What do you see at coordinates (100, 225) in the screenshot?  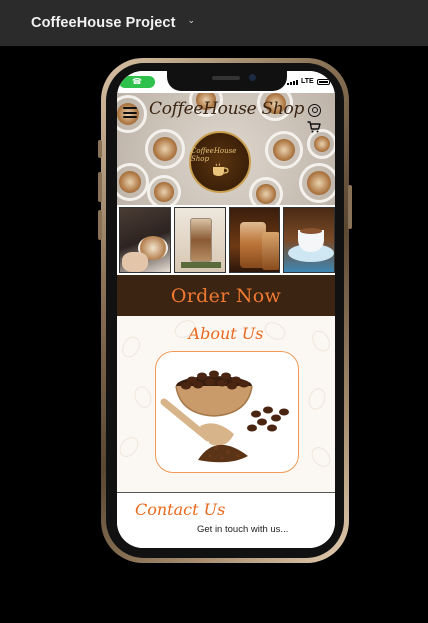 I see `phone-volume-down-button` at bounding box center [100, 225].